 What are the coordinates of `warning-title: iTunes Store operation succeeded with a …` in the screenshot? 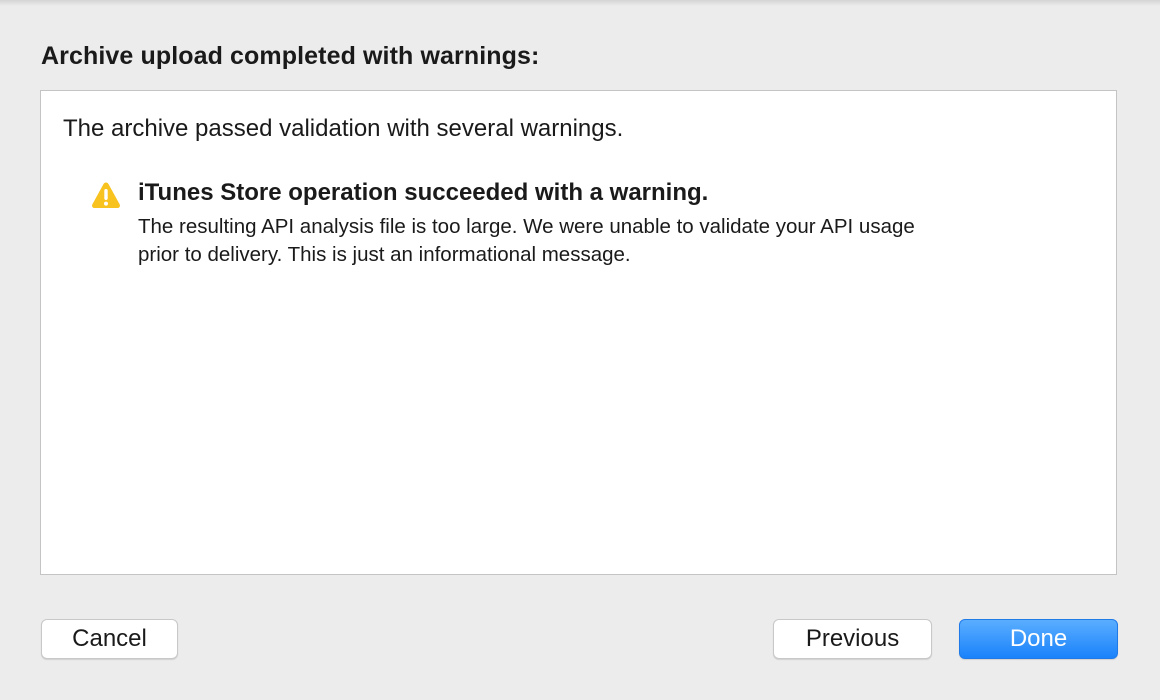 It's located at (423, 192).